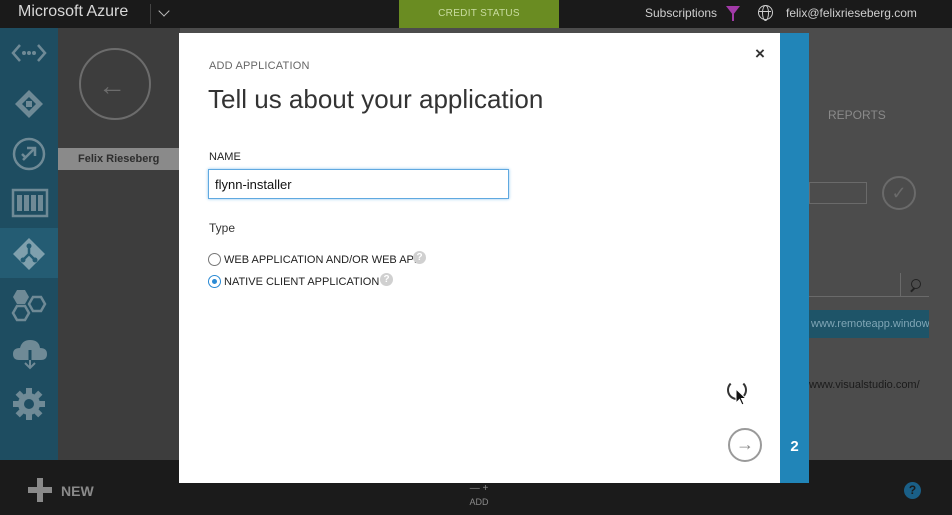  I want to click on close-icon: ×, so click(760, 54).